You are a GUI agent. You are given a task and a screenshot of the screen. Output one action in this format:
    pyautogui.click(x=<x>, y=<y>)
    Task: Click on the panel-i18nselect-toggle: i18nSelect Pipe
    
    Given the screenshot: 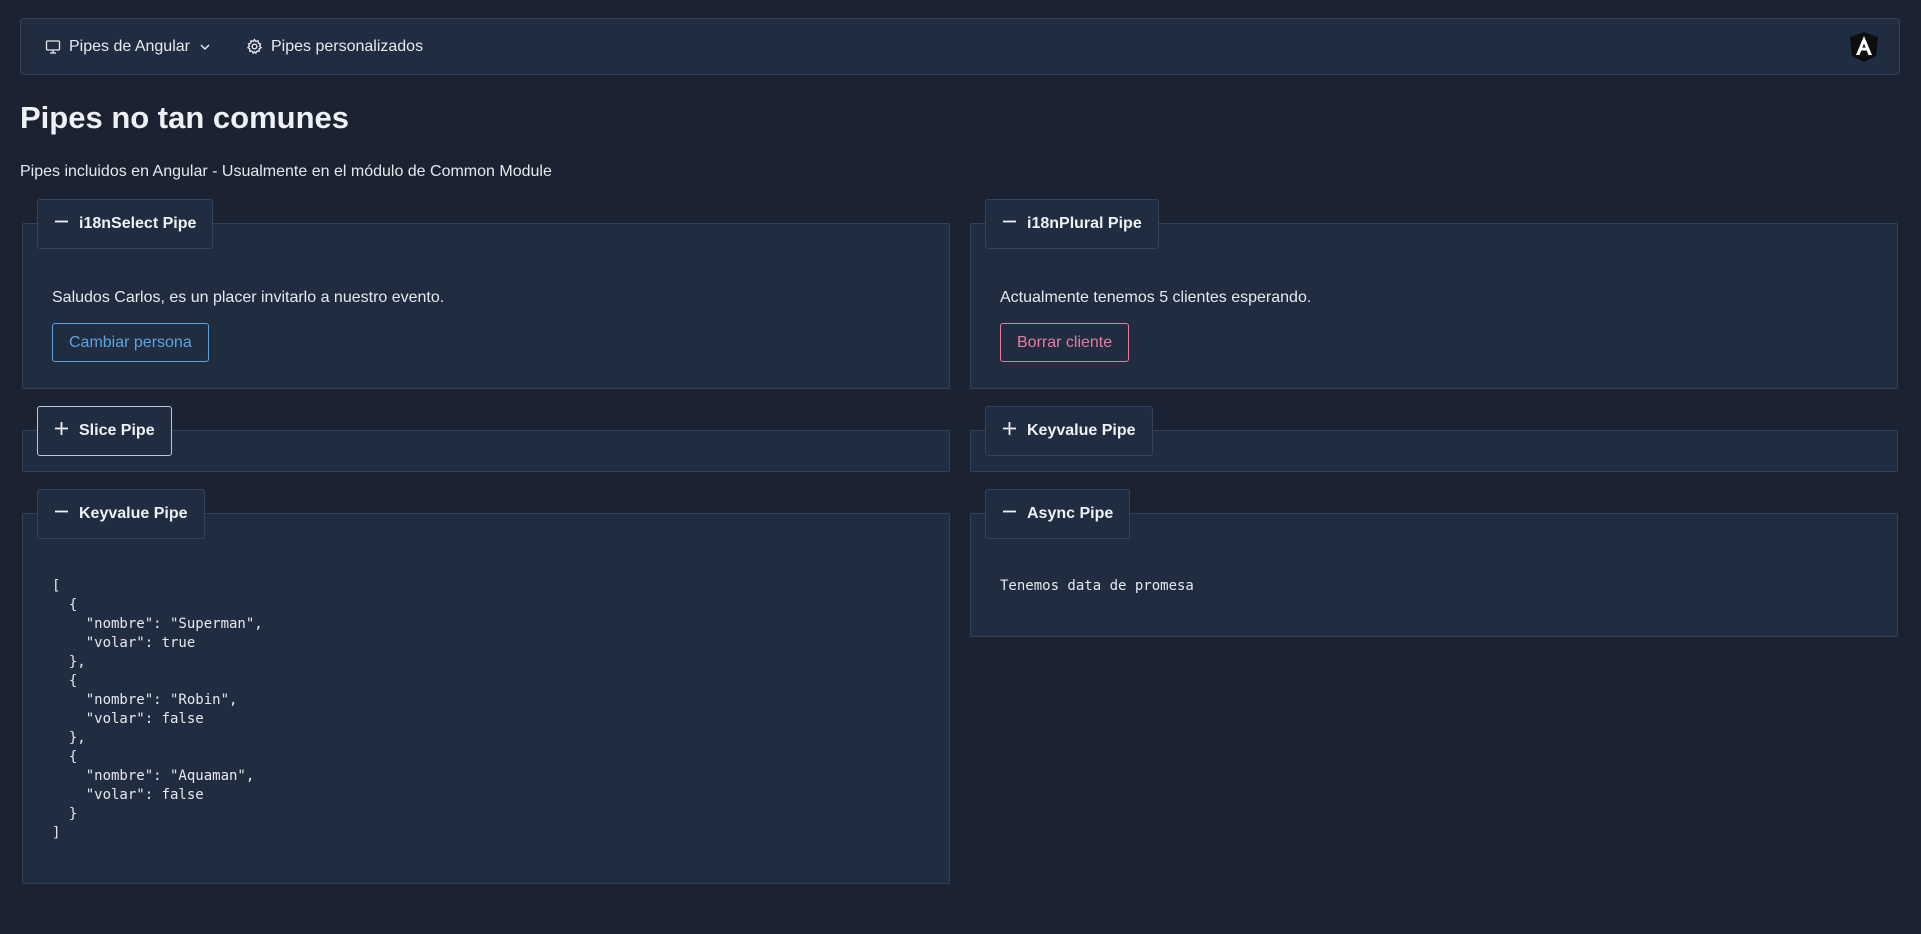 What is the action you would take?
    pyautogui.click(x=125, y=224)
    